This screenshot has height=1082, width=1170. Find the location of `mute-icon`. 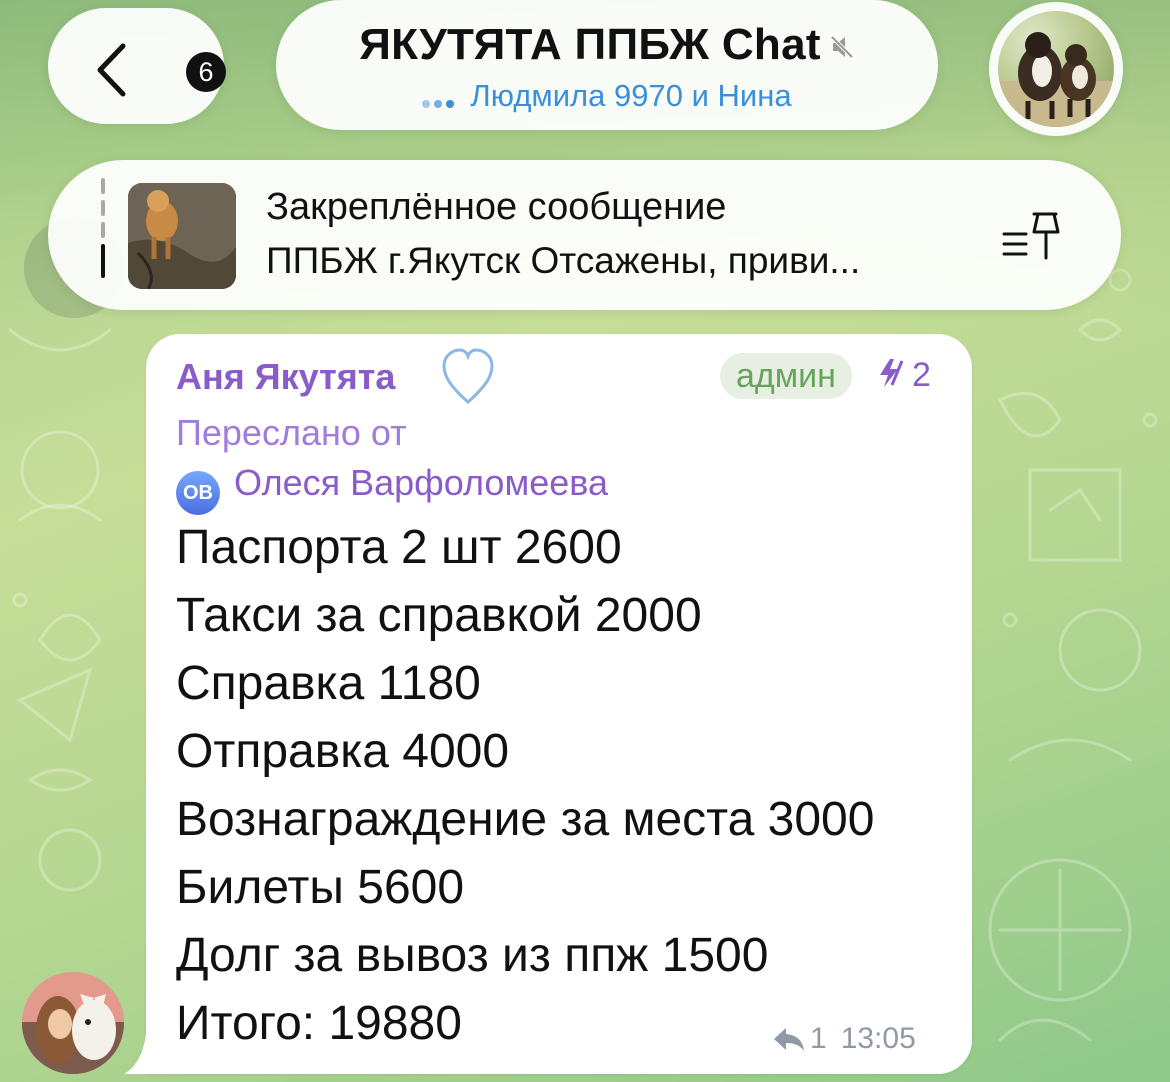

mute-icon is located at coordinates (842, 47).